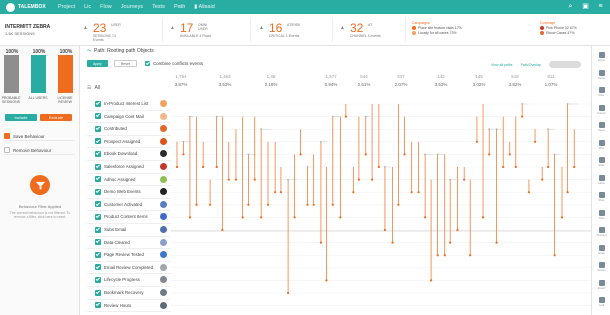 Image resolution: width=610 pixels, height=315 pixels. What do you see at coordinates (132, 229) in the screenshot?
I see `row-label: Subs Email` at bounding box center [132, 229].